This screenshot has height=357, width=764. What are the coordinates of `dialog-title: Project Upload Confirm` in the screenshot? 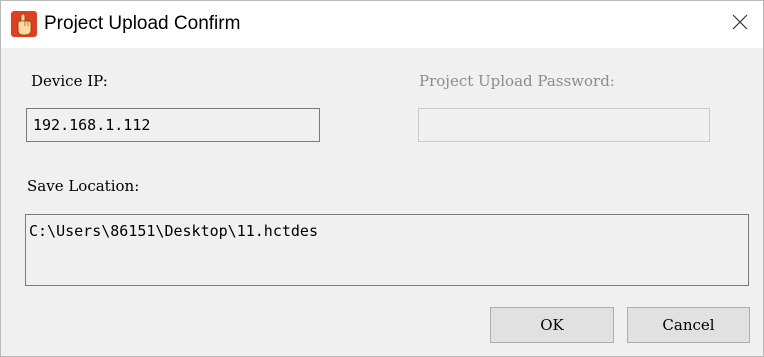 It's located at (142, 23).